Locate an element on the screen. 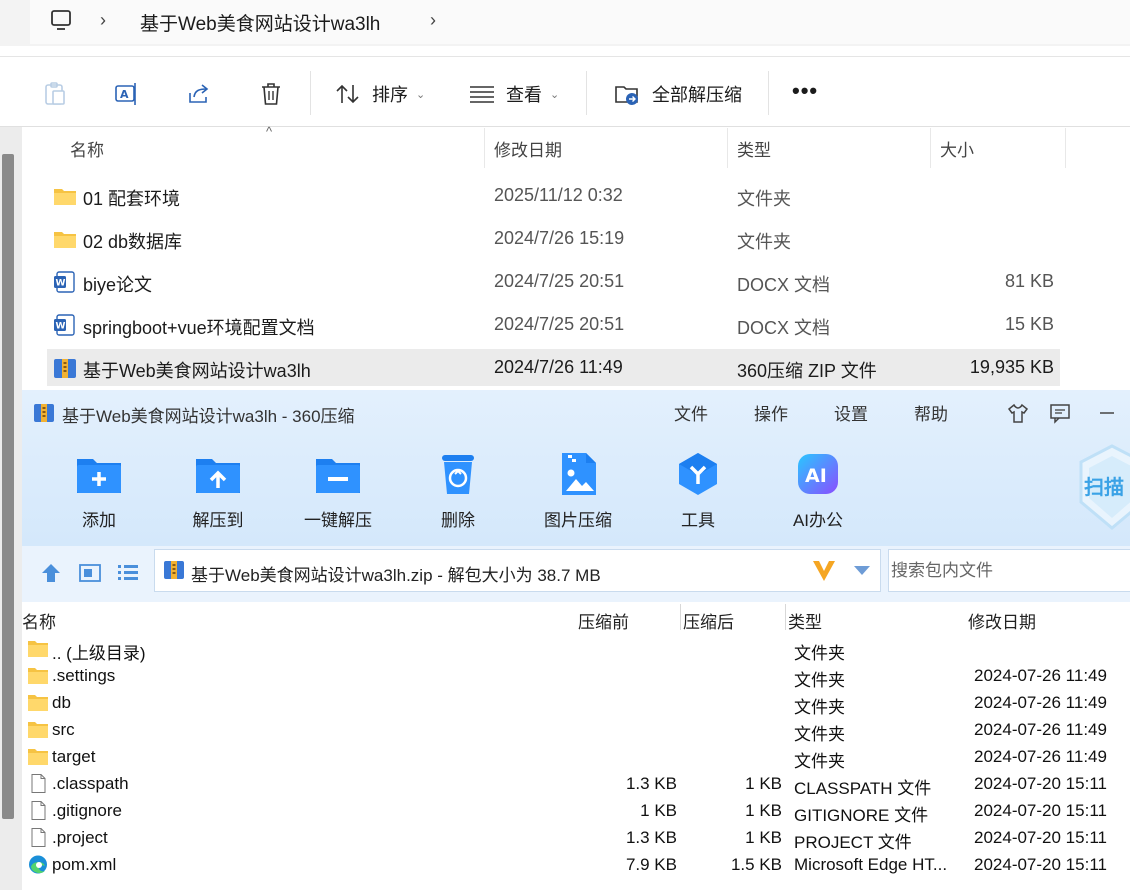 This screenshot has height=890, width=1130. menu-help: 帮助 is located at coordinates (931, 412).